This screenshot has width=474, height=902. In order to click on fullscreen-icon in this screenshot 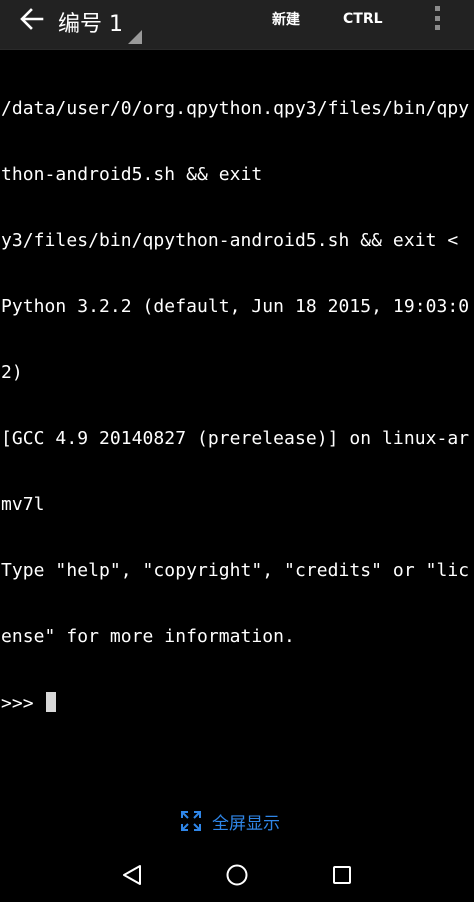, I will do `click(191, 821)`.